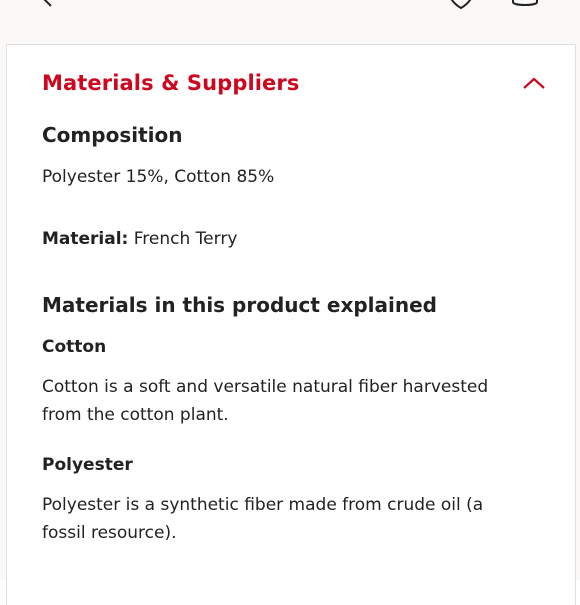  What do you see at coordinates (74, 347) in the screenshot?
I see `material-name-cotton: Cotton` at bounding box center [74, 347].